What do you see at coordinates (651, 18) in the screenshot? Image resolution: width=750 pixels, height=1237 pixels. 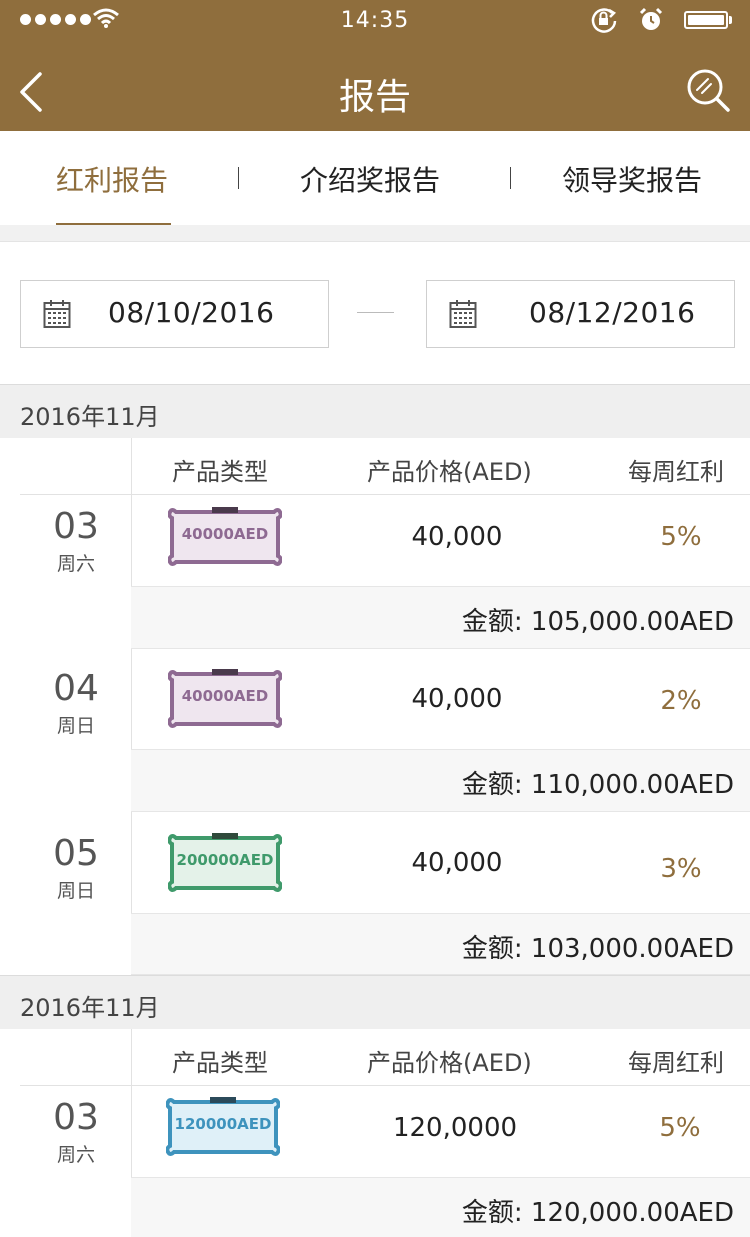 I see `alarm-icon` at bounding box center [651, 18].